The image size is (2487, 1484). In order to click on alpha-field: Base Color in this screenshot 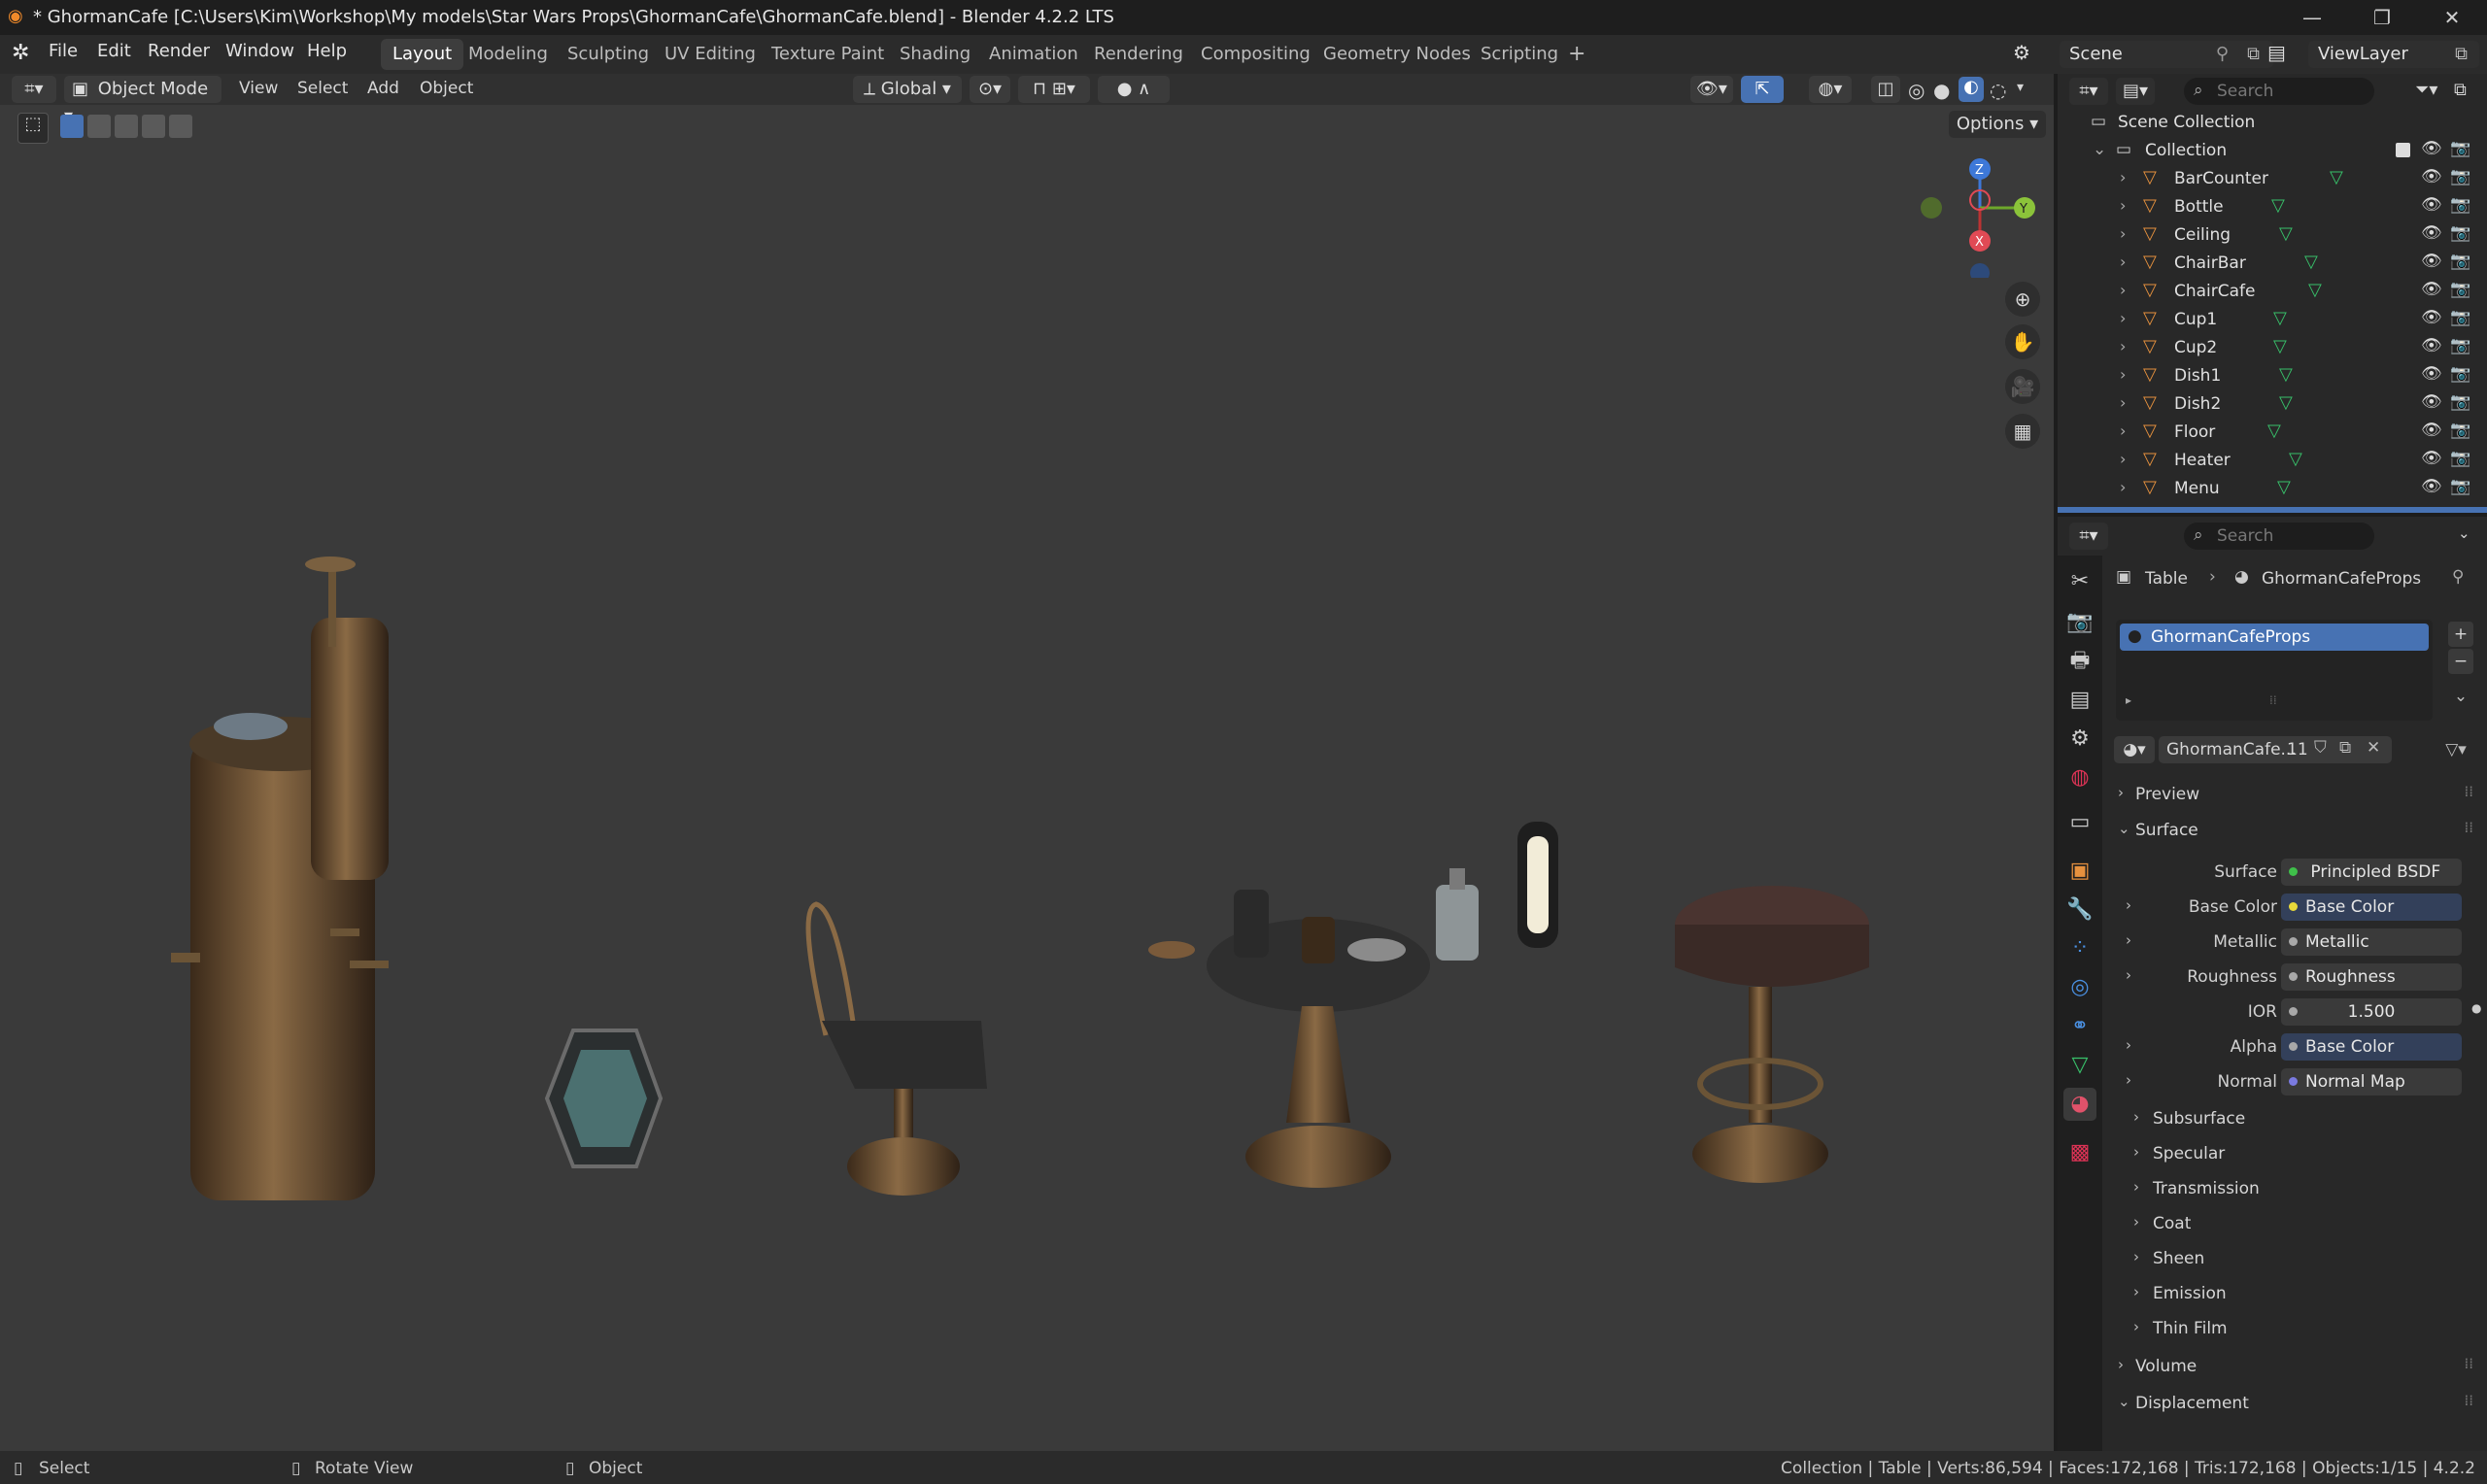, I will do `click(2371, 1047)`.